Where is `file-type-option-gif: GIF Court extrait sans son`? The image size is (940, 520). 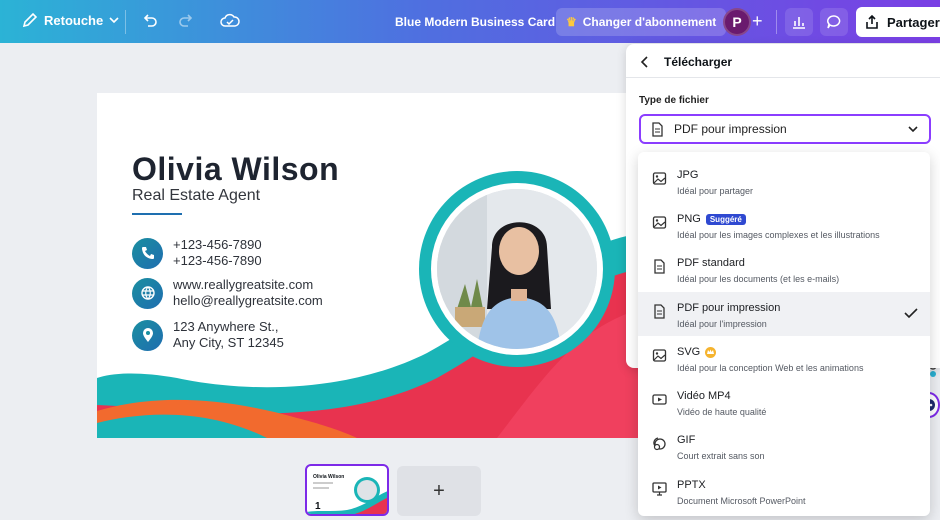
file-type-option-gif: GIF Court extrait sans son is located at coordinates (784, 446).